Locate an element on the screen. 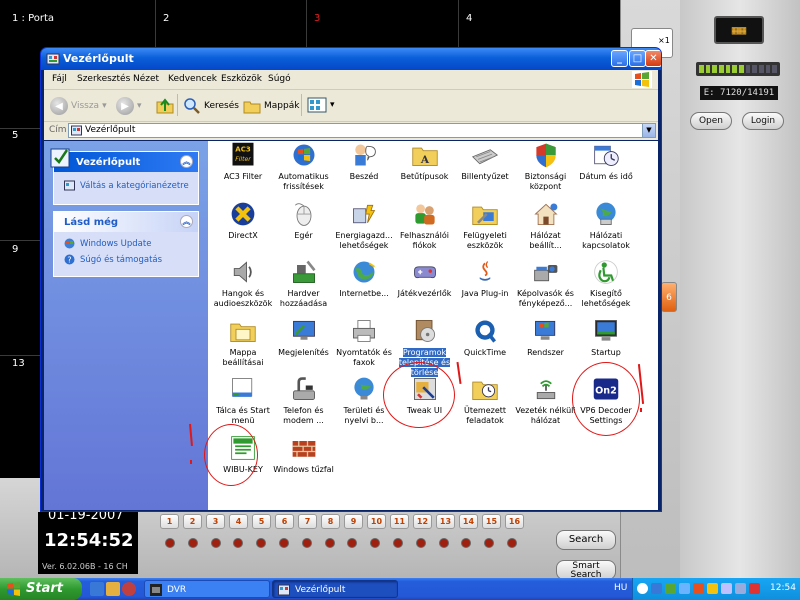 This screenshot has height=600, width=800. camera-button: 15 is located at coordinates (491, 521).